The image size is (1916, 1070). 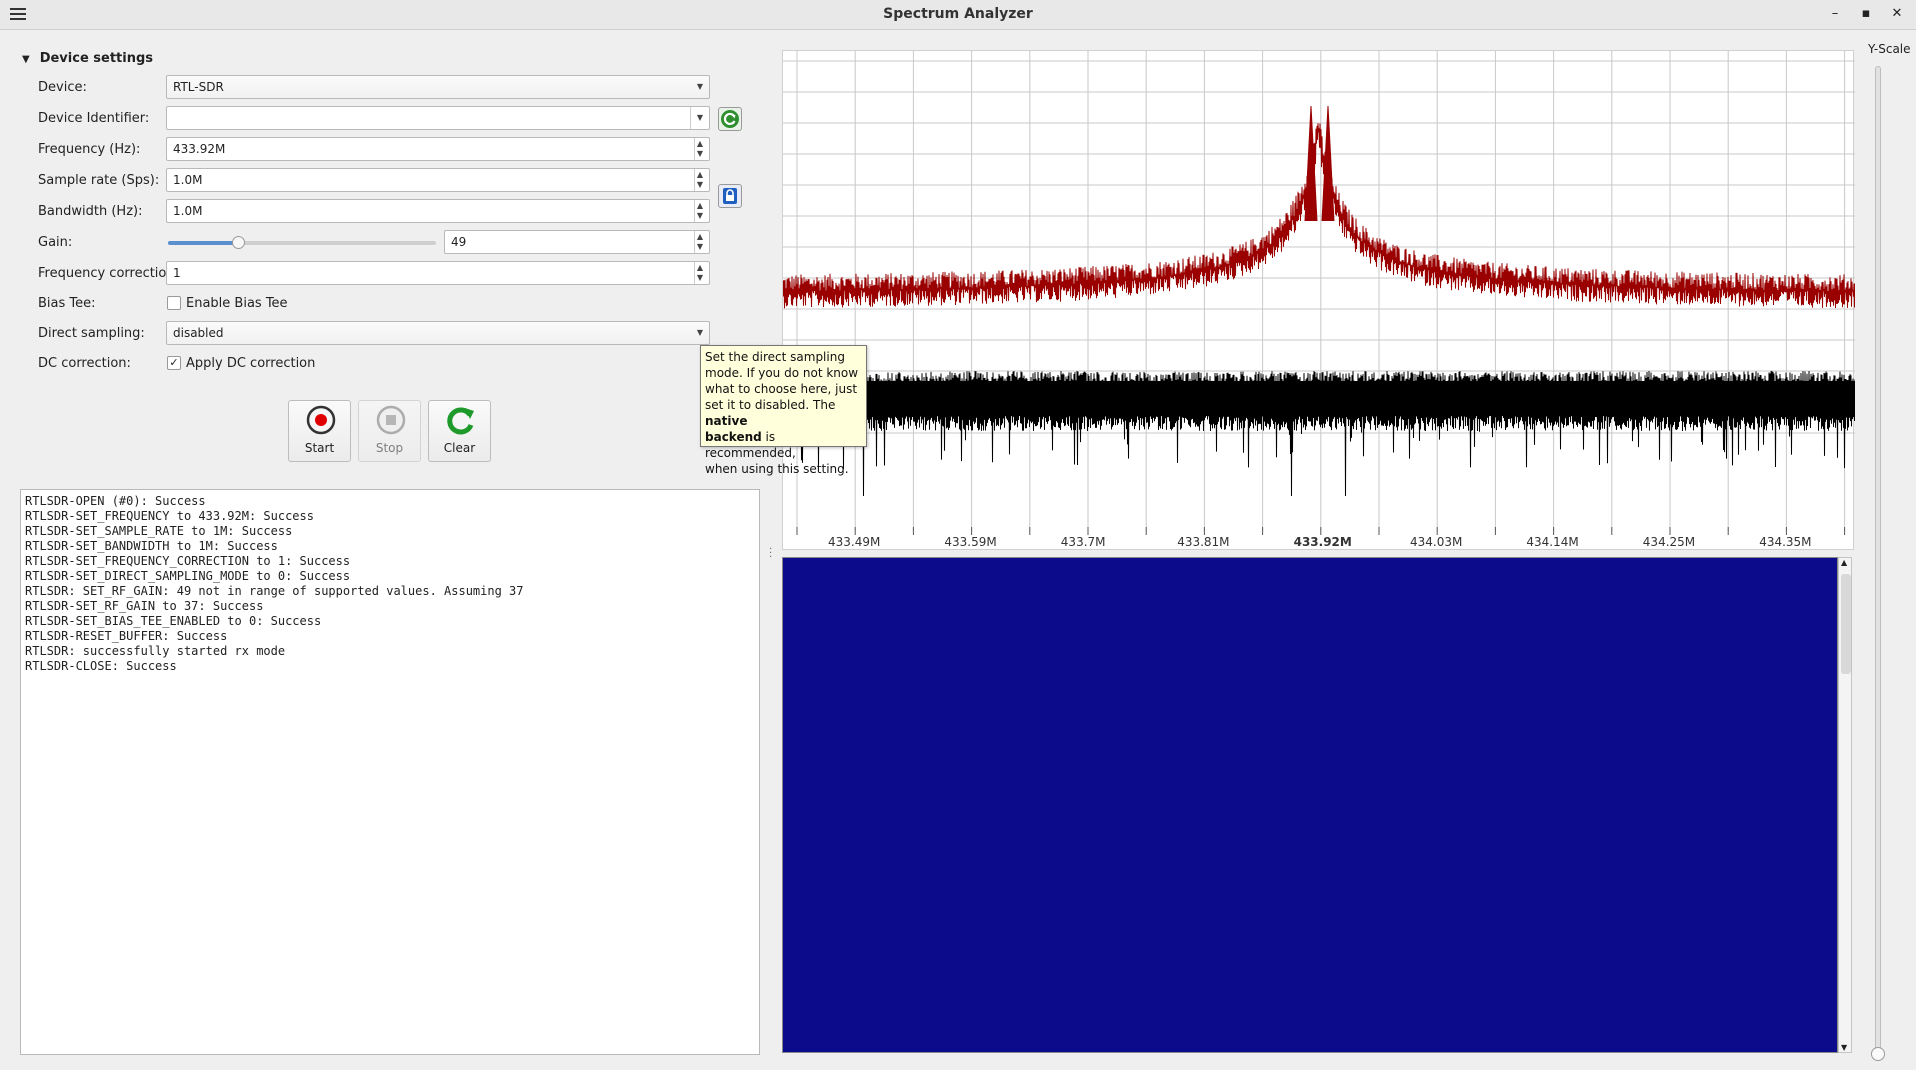 What do you see at coordinates (733, 437) in the screenshot?
I see `tooltip-bold-text: backend` at bounding box center [733, 437].